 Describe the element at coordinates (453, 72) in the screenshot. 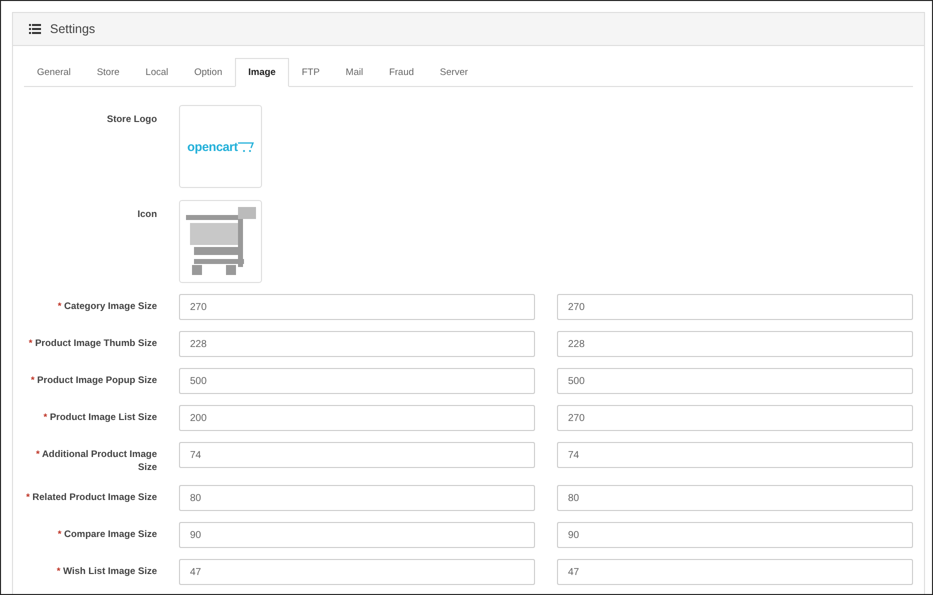

I see `tab: Server` at that location.